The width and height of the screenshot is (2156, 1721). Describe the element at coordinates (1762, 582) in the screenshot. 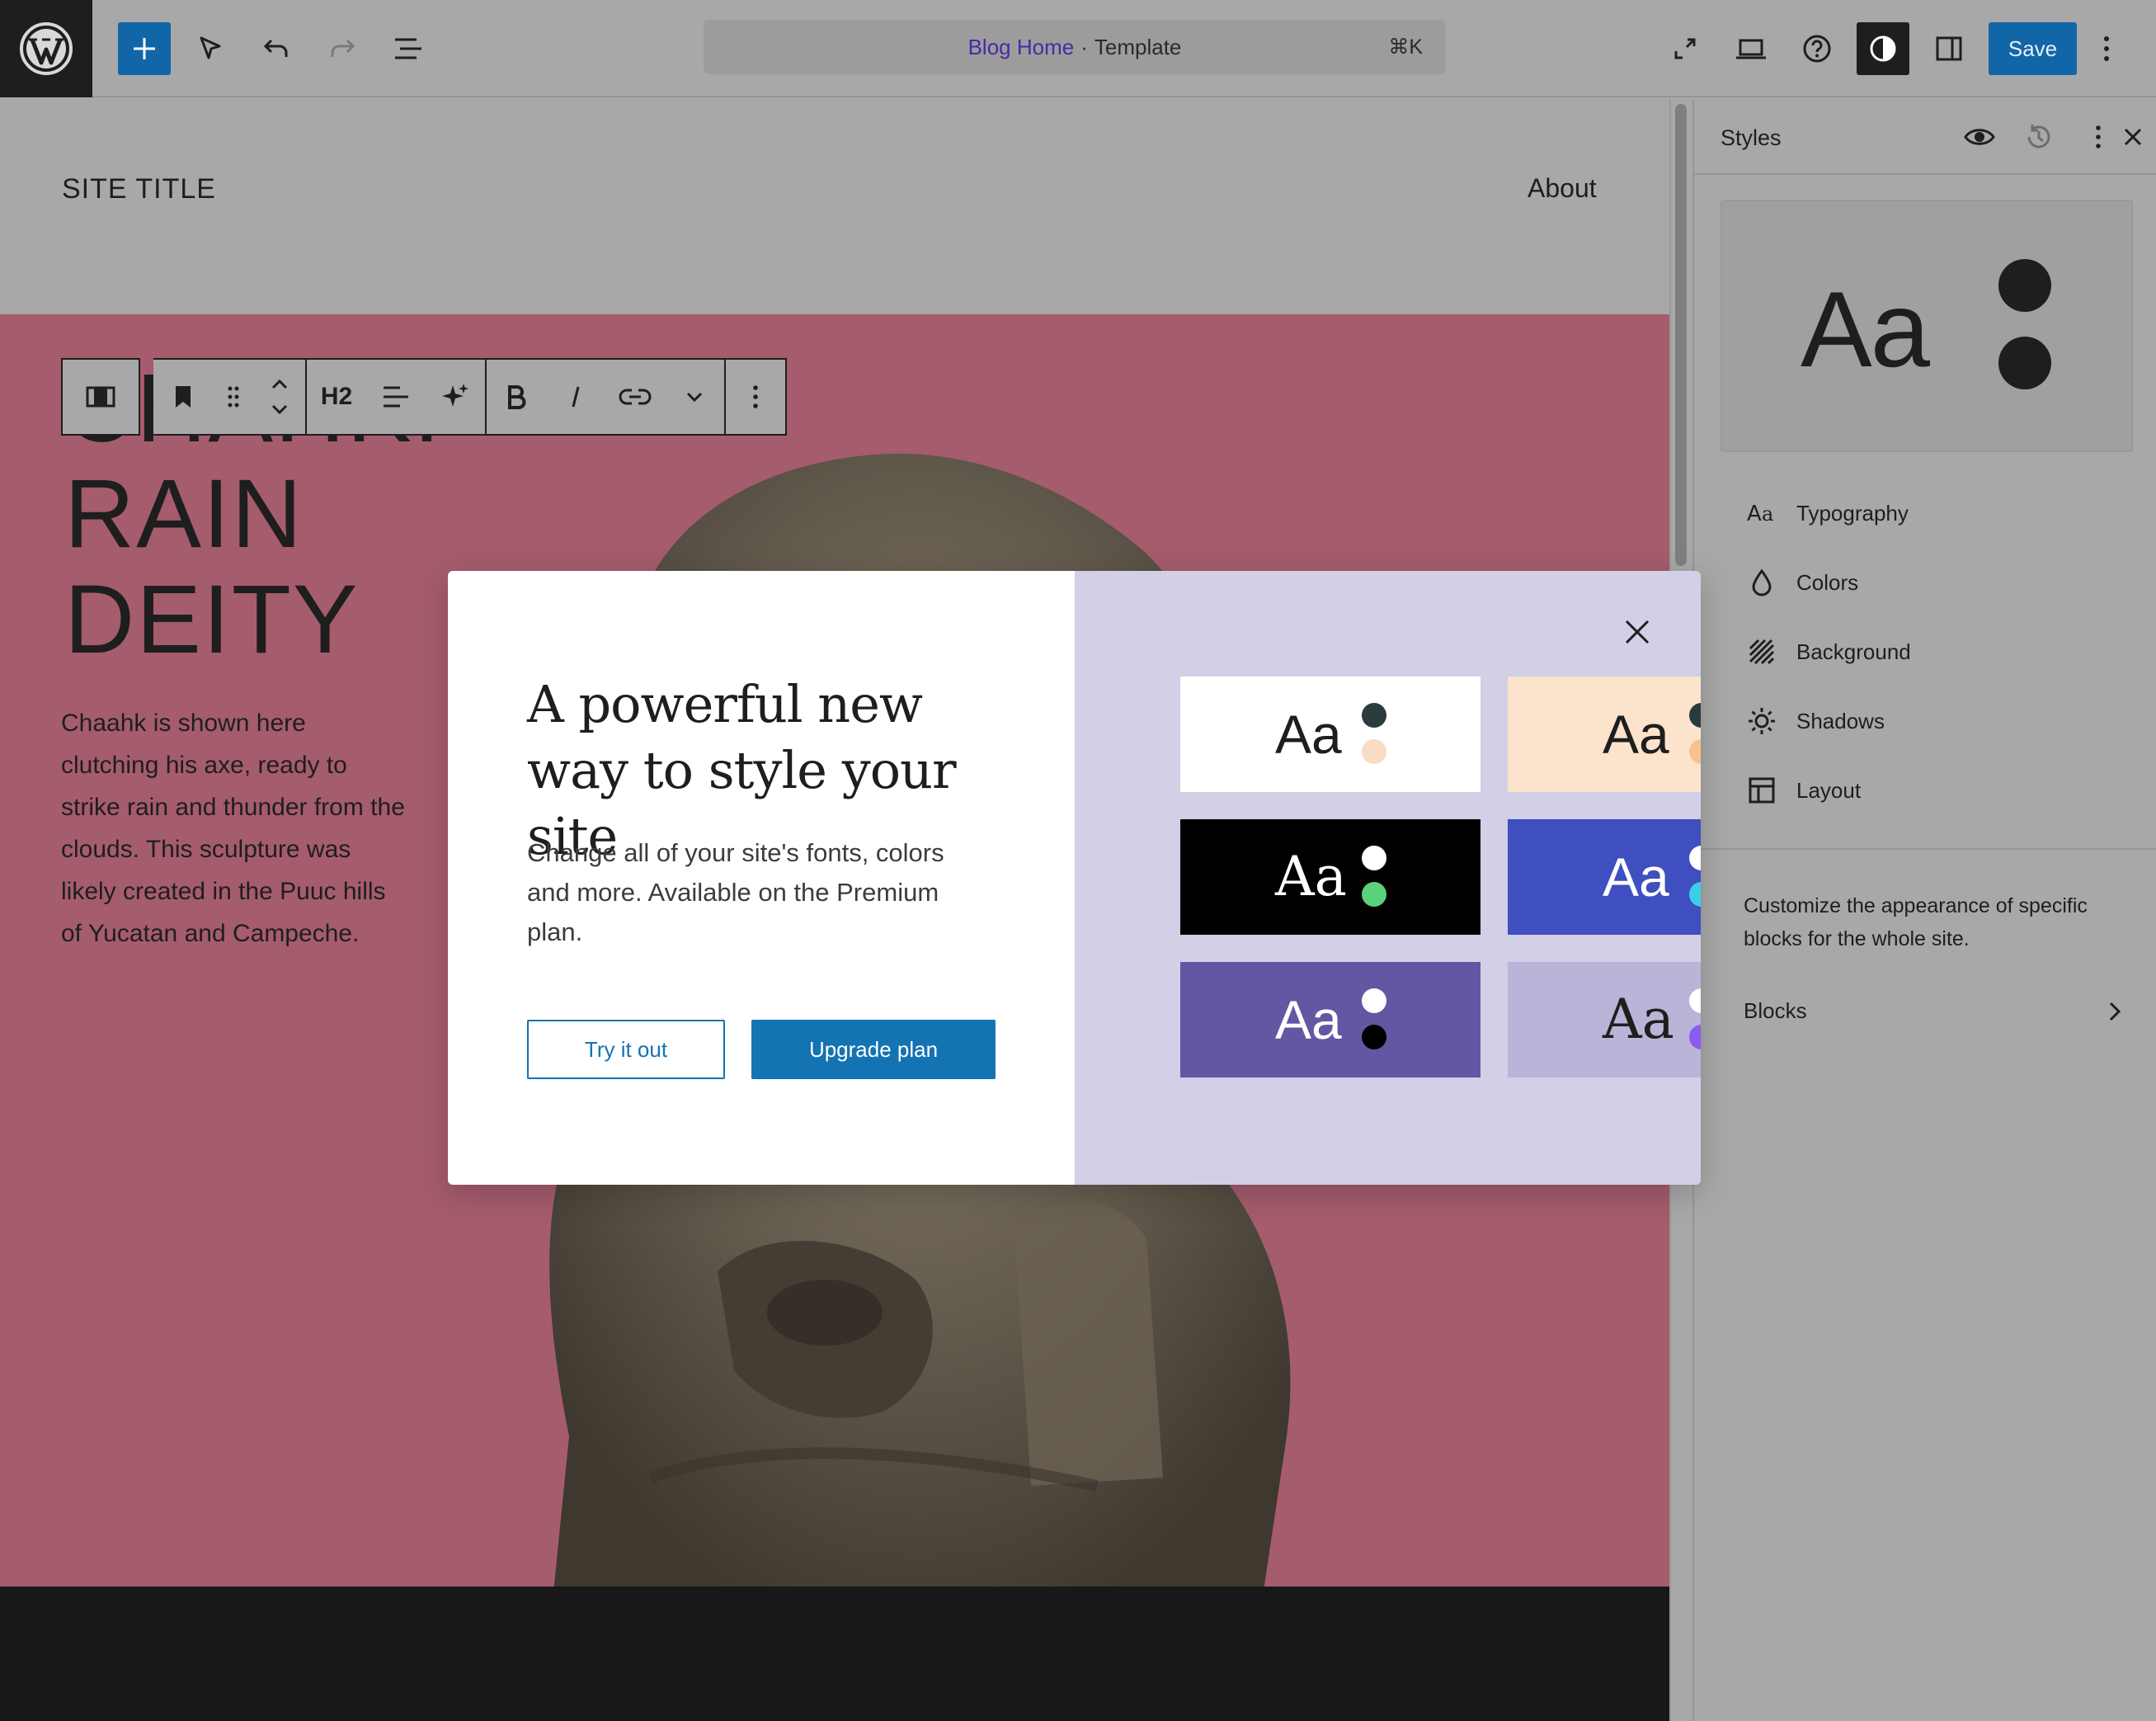

I see `droplet-icon` at that location.